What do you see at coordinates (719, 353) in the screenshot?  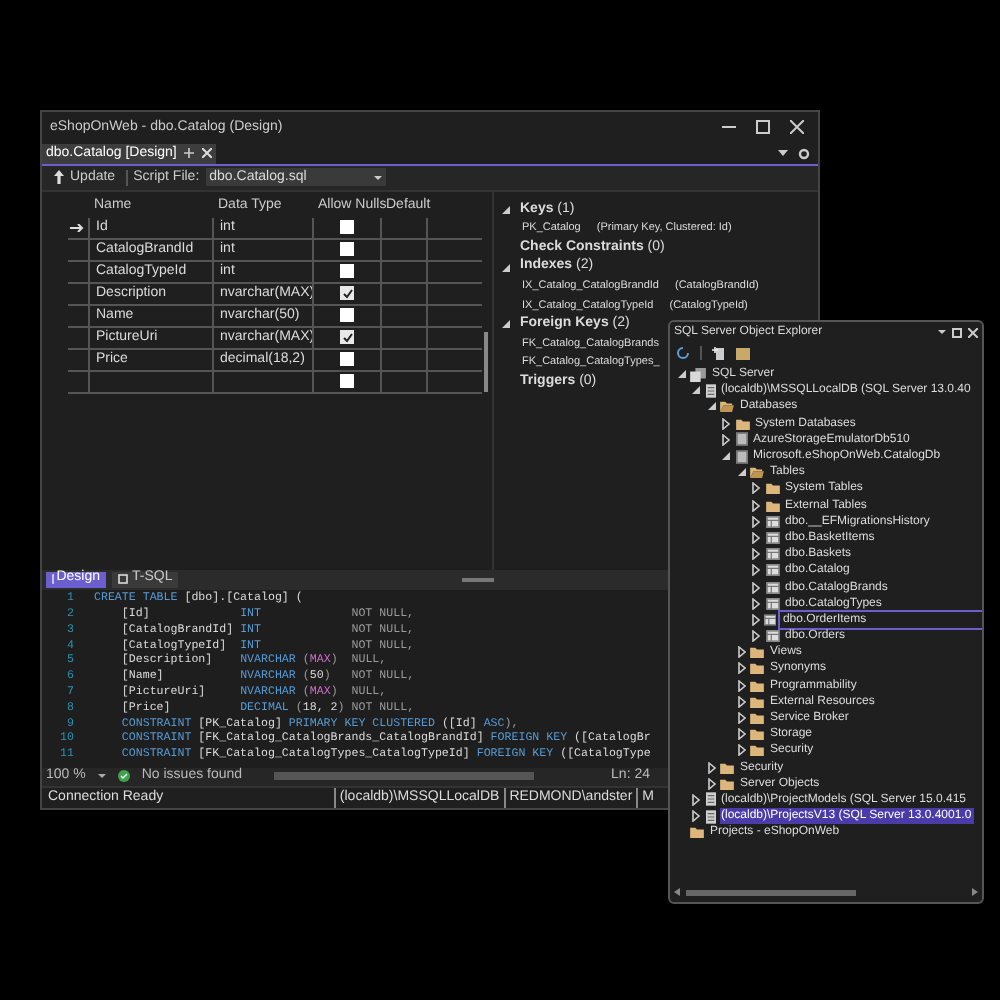 I see `add-server-icon` at bounding box center [719, 353].